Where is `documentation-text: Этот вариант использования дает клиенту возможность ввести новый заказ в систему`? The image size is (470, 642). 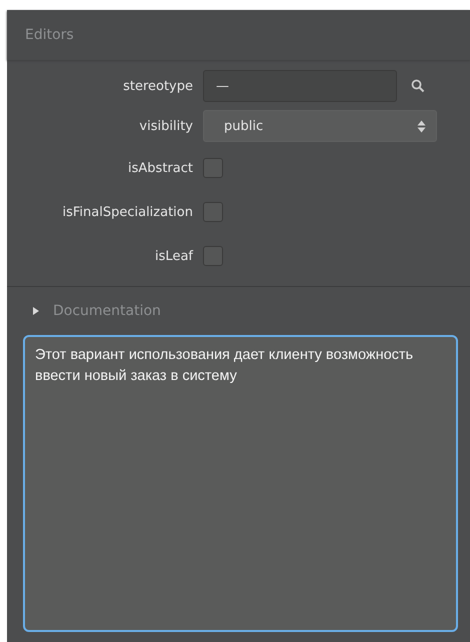
documentation-text: Этот вариант использования дает клиенту возможность ввести новый заказ в систему is located at coordinates (224, 365).